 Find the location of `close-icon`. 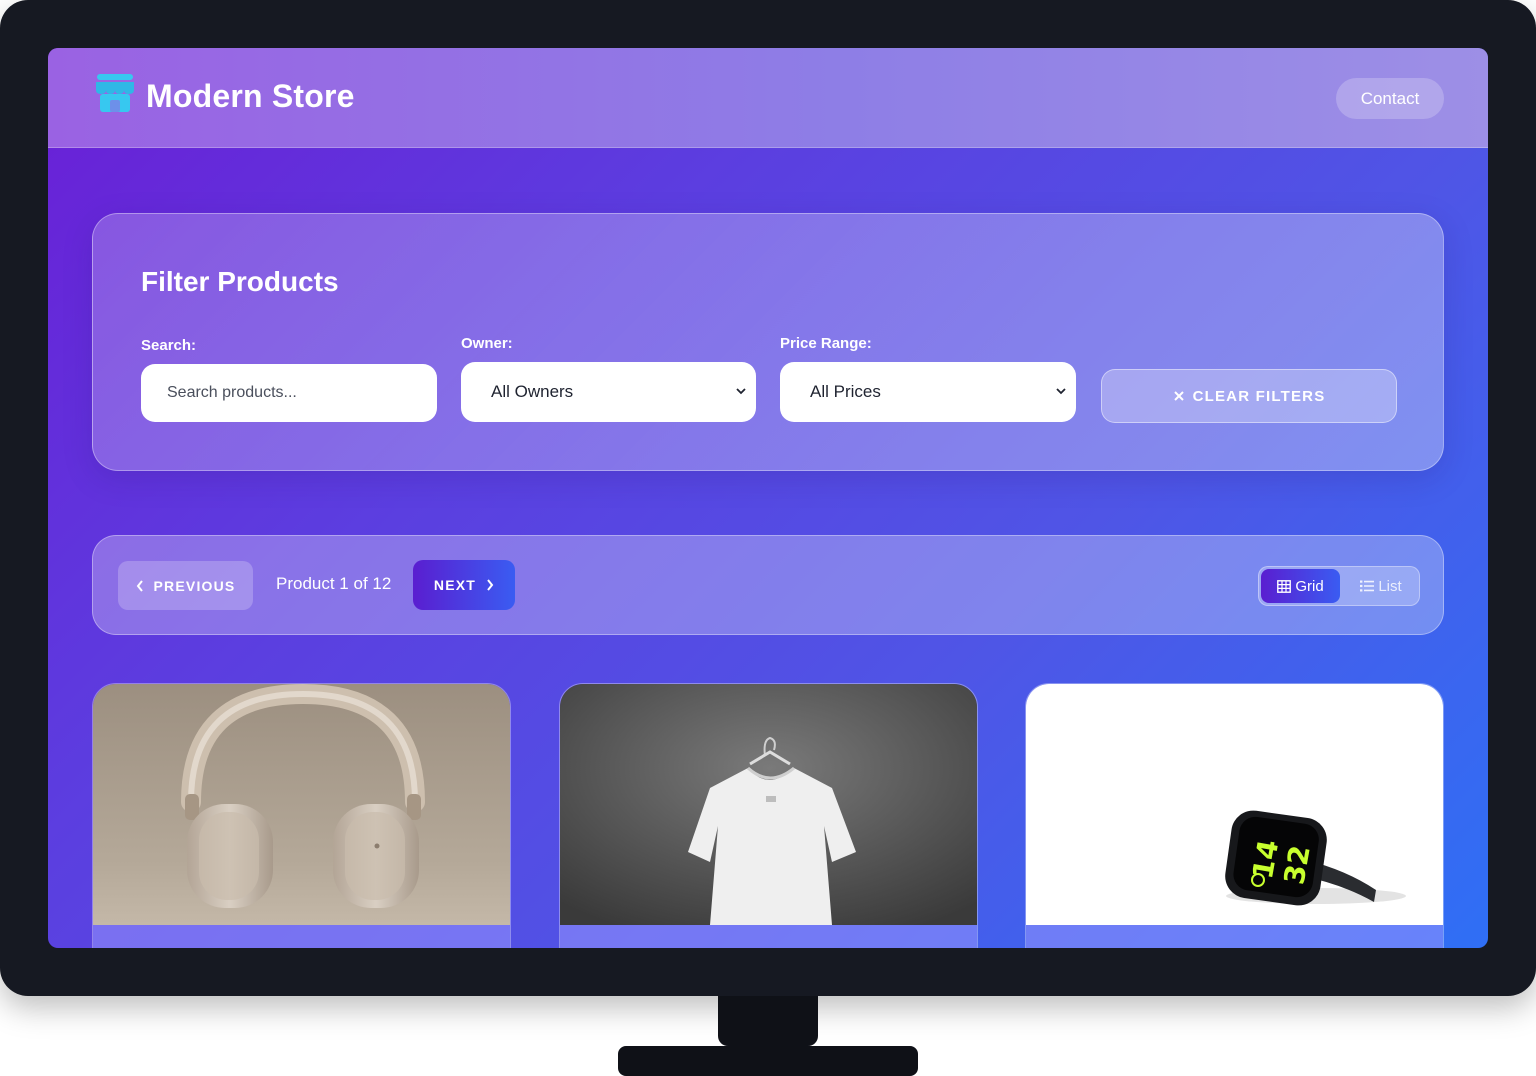

close-icon is located at coordinates (1178, 396).